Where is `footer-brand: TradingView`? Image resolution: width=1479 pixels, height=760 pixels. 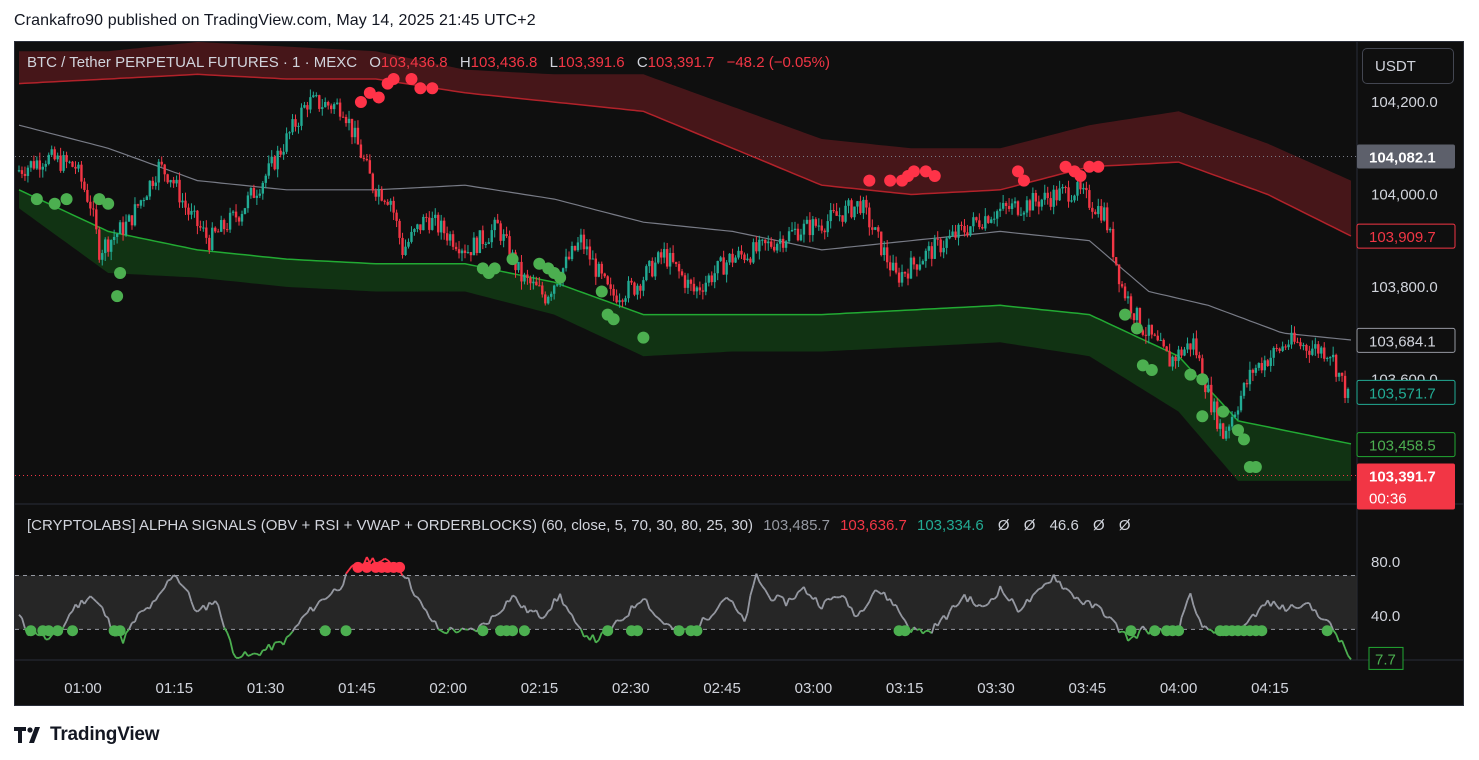 footer-brand: TradingView is located at coordinates (87, 735).